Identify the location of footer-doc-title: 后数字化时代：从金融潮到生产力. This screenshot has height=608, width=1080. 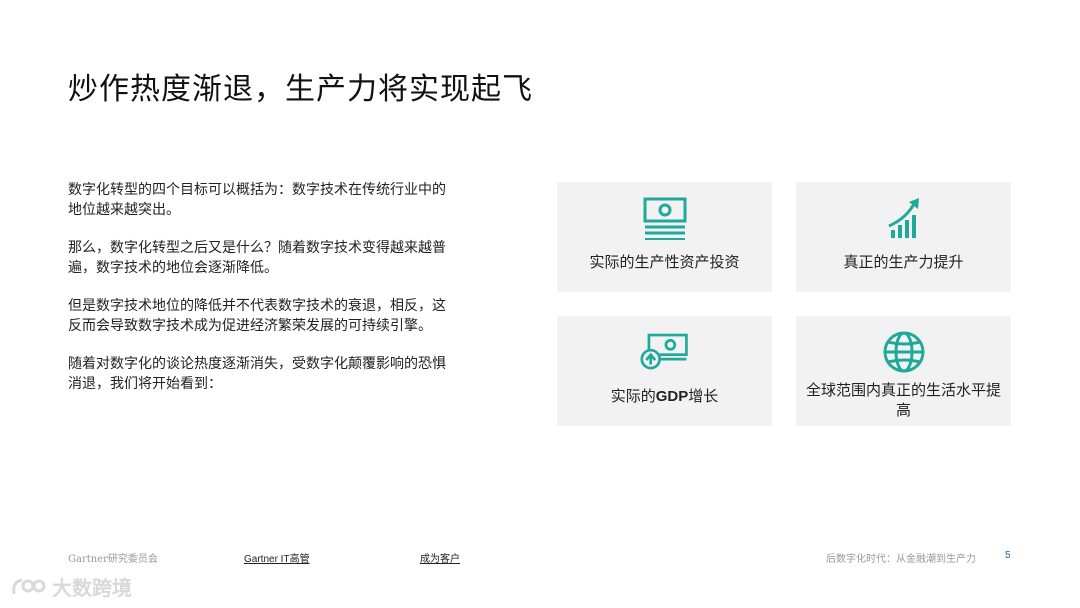
(901, 559).